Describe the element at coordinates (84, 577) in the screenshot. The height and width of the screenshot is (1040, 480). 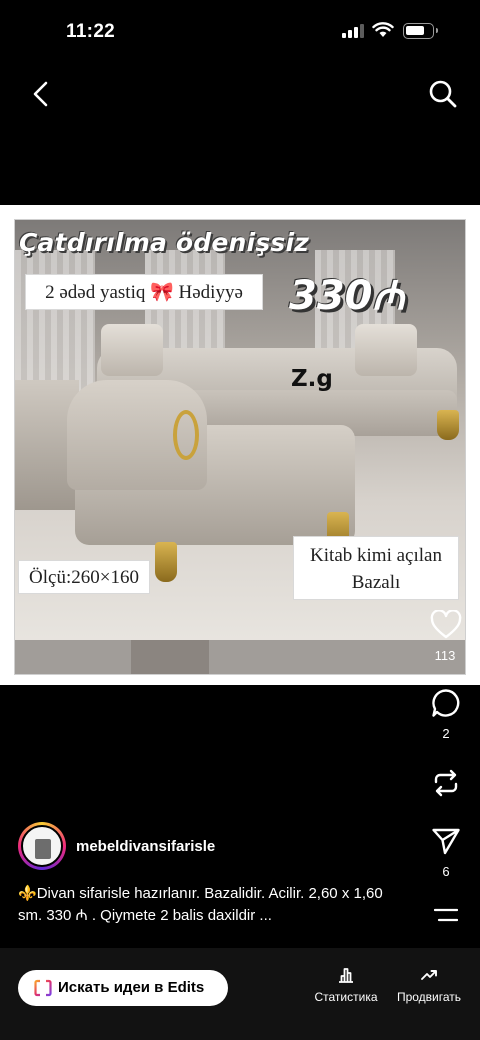
I see `size-label: Ölçü:260×160` at that location.